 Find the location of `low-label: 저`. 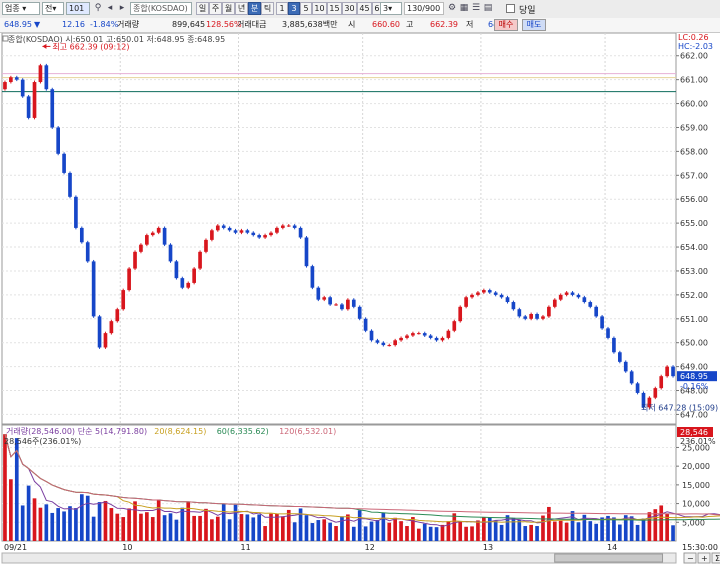

low-label: 저 is located at coordinates (470, 24).